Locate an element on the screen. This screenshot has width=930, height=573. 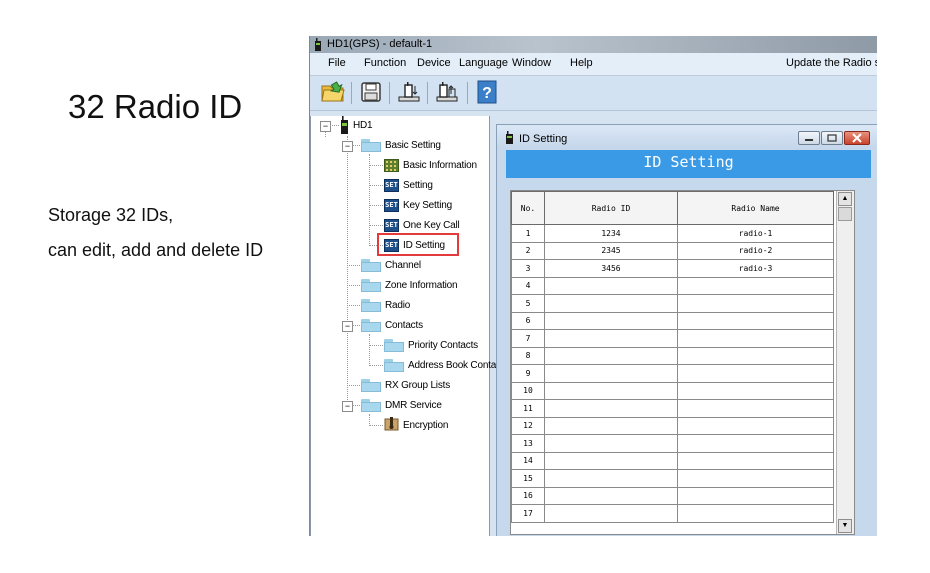
cell-no: 6 is located at coordinates (528, 320).